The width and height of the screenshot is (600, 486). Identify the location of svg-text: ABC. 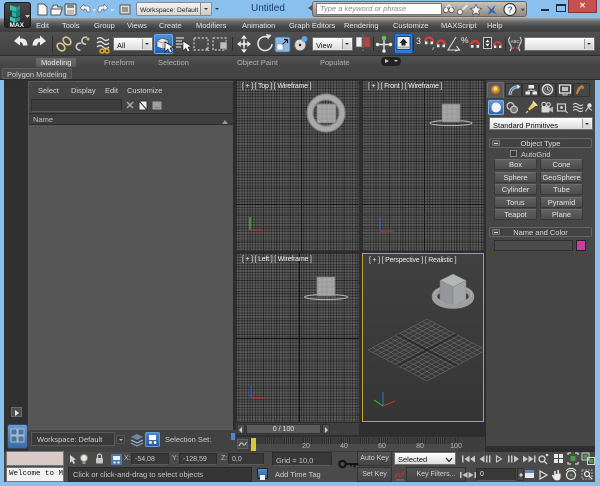
(516, 41).